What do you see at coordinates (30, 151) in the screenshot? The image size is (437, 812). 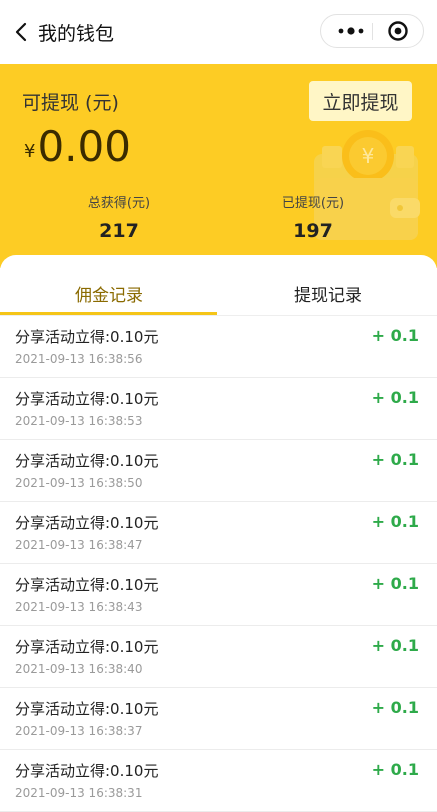 I see `currency-symbol: ¥` at bounding box center [30, 151].